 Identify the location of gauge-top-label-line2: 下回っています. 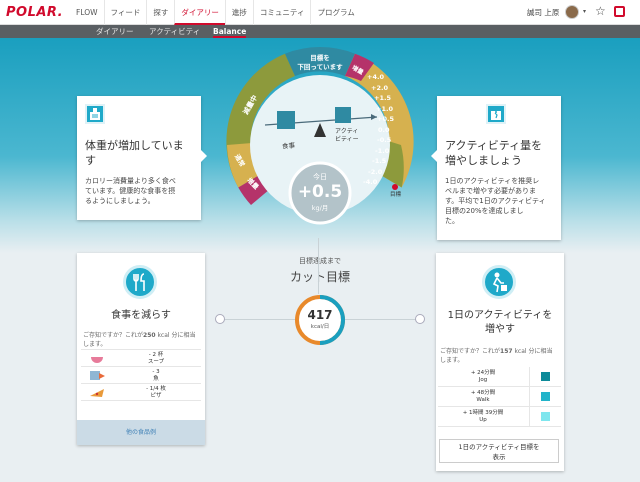
(320, 67).